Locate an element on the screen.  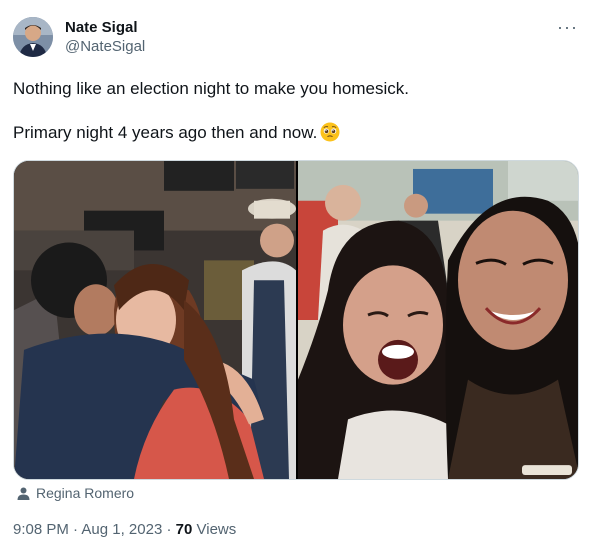
tweet-text-line: Primary night 4 years ago then and now. is located at coordinates (298, 133).